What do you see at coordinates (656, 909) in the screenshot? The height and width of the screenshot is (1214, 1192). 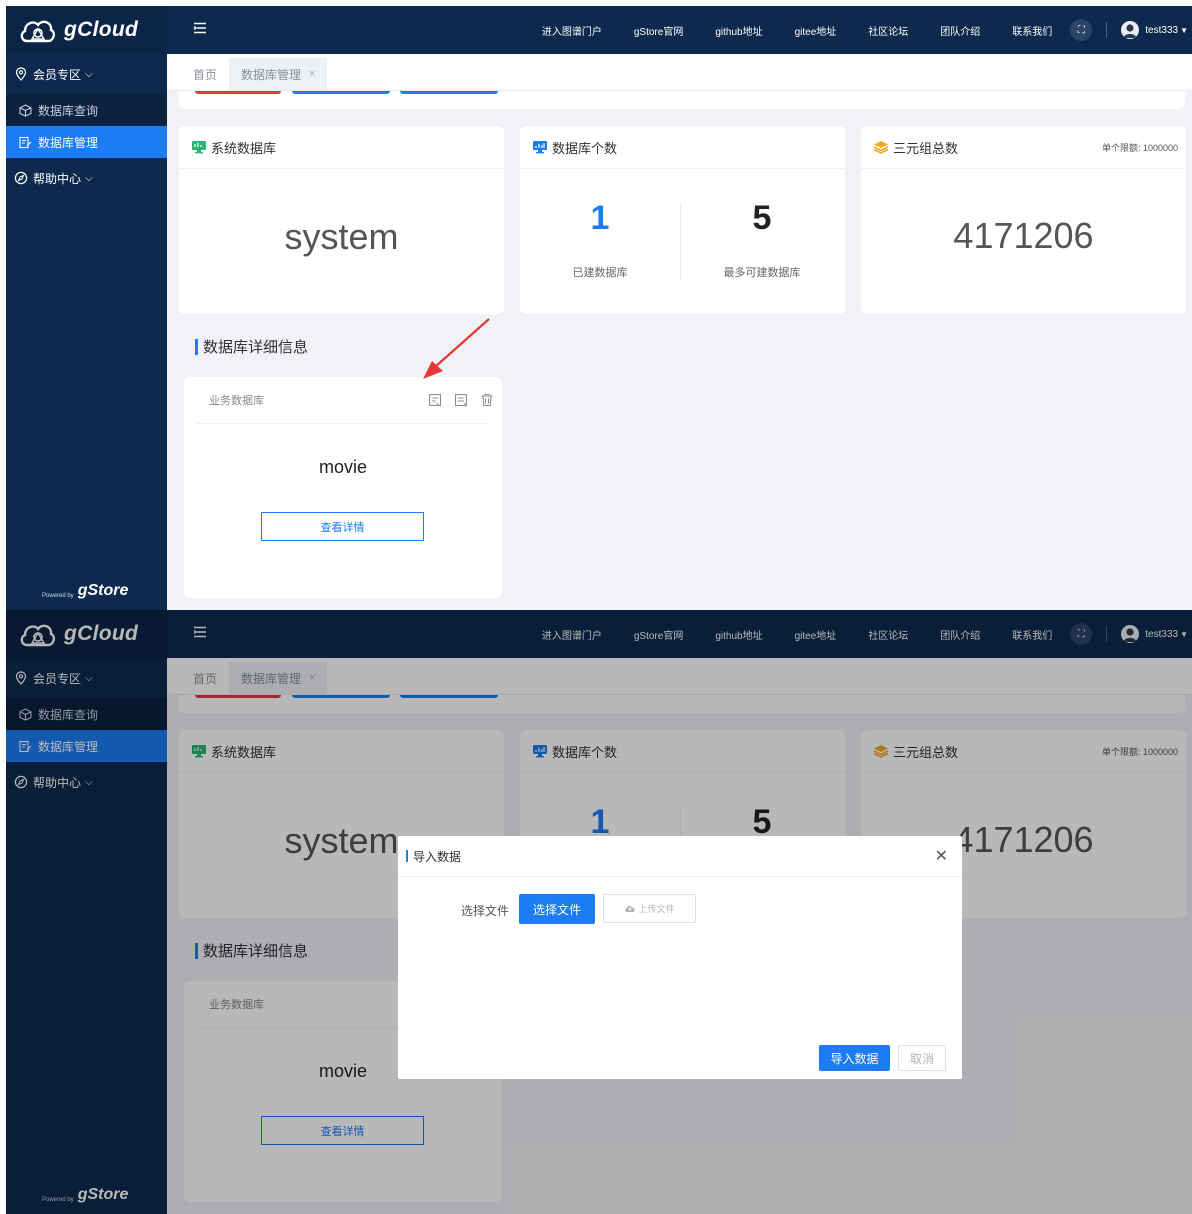 I see `upload-file-label: 上传文件` at bounding box center [656, 909].